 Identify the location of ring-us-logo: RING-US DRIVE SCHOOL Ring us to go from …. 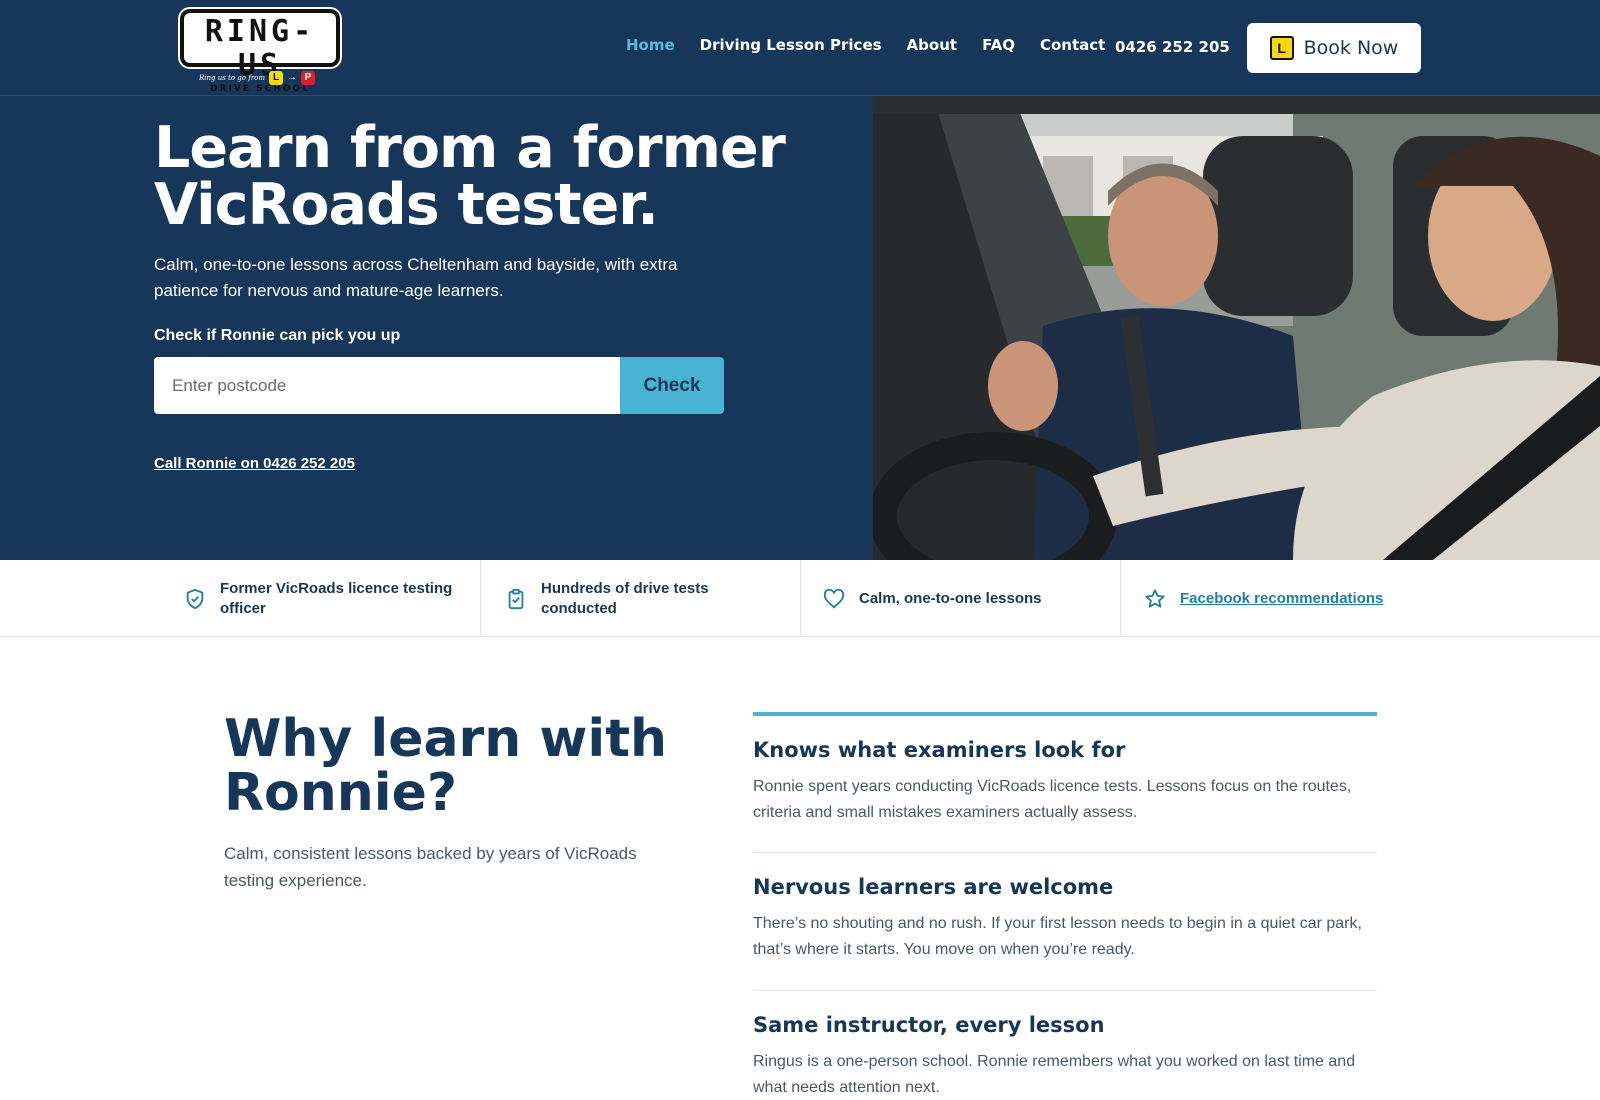
(260, 51).